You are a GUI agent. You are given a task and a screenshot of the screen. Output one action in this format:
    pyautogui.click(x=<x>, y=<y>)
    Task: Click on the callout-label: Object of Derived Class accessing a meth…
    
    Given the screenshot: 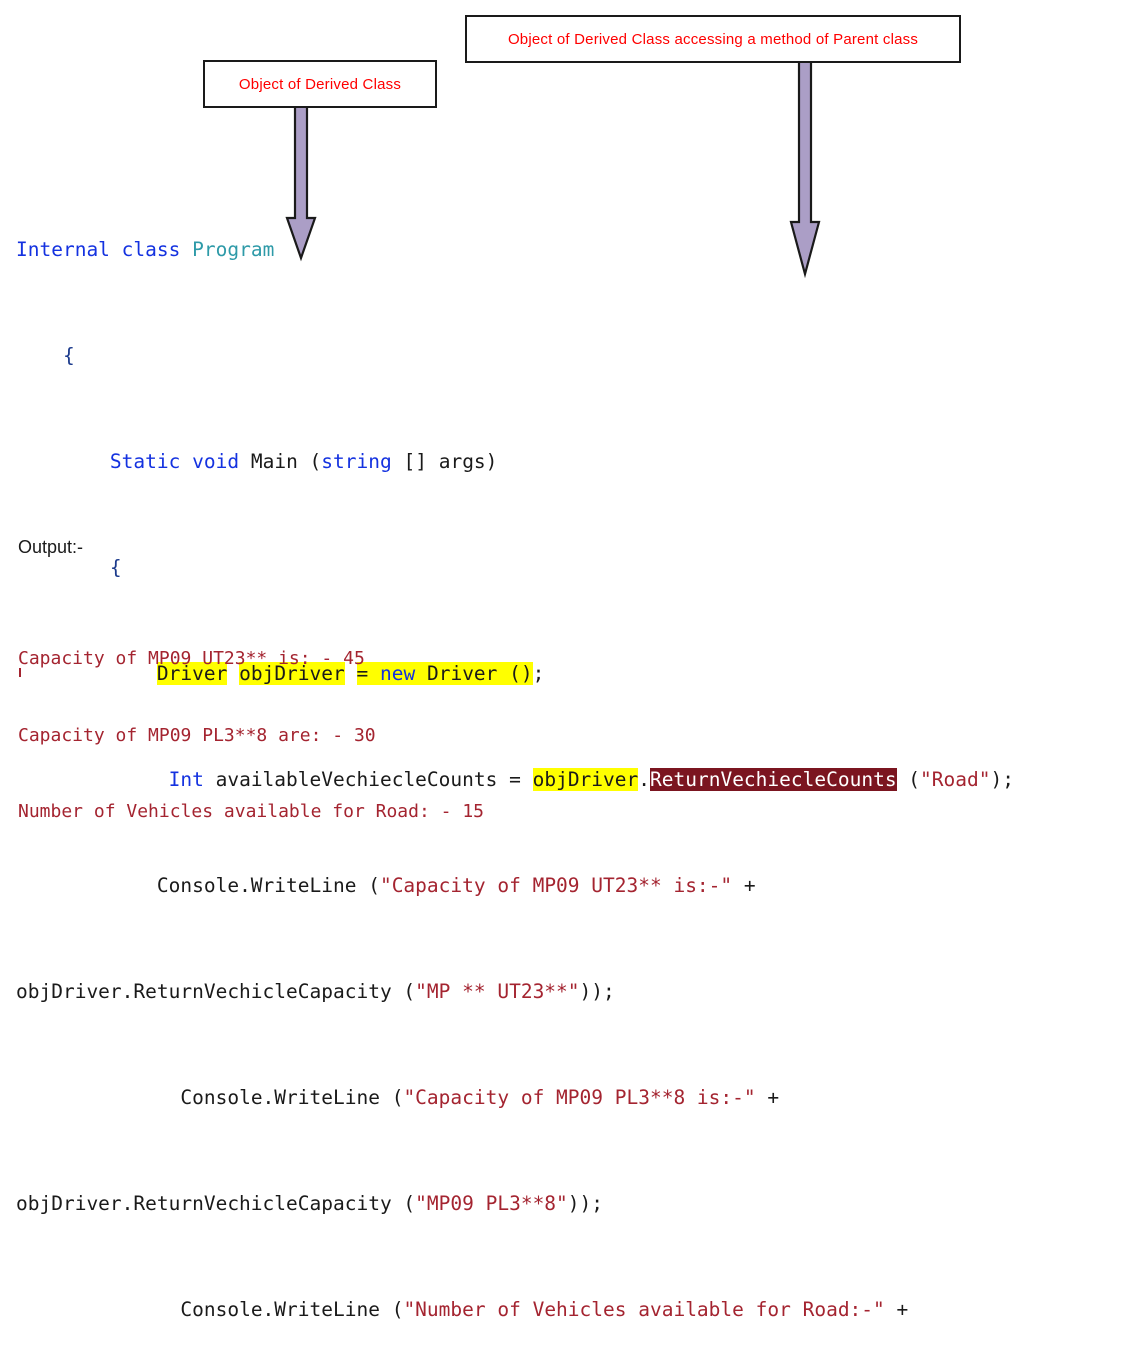 What is the action you would take?
    pyautogui.click(x=713, y=39)
    